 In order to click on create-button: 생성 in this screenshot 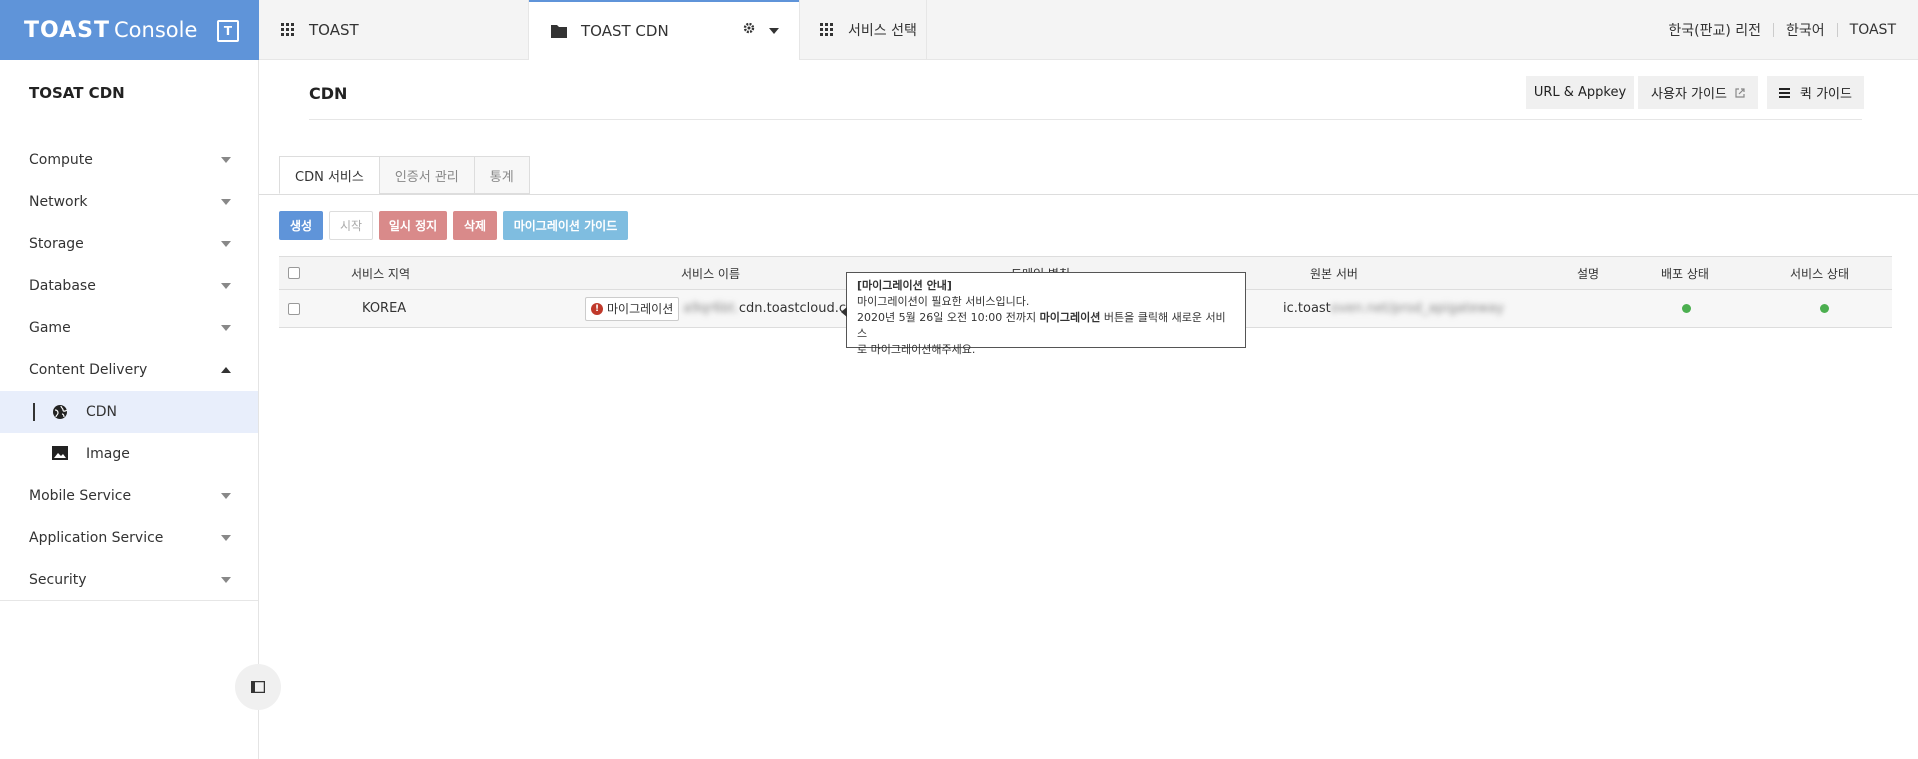, I will do `click(301, 225)`.